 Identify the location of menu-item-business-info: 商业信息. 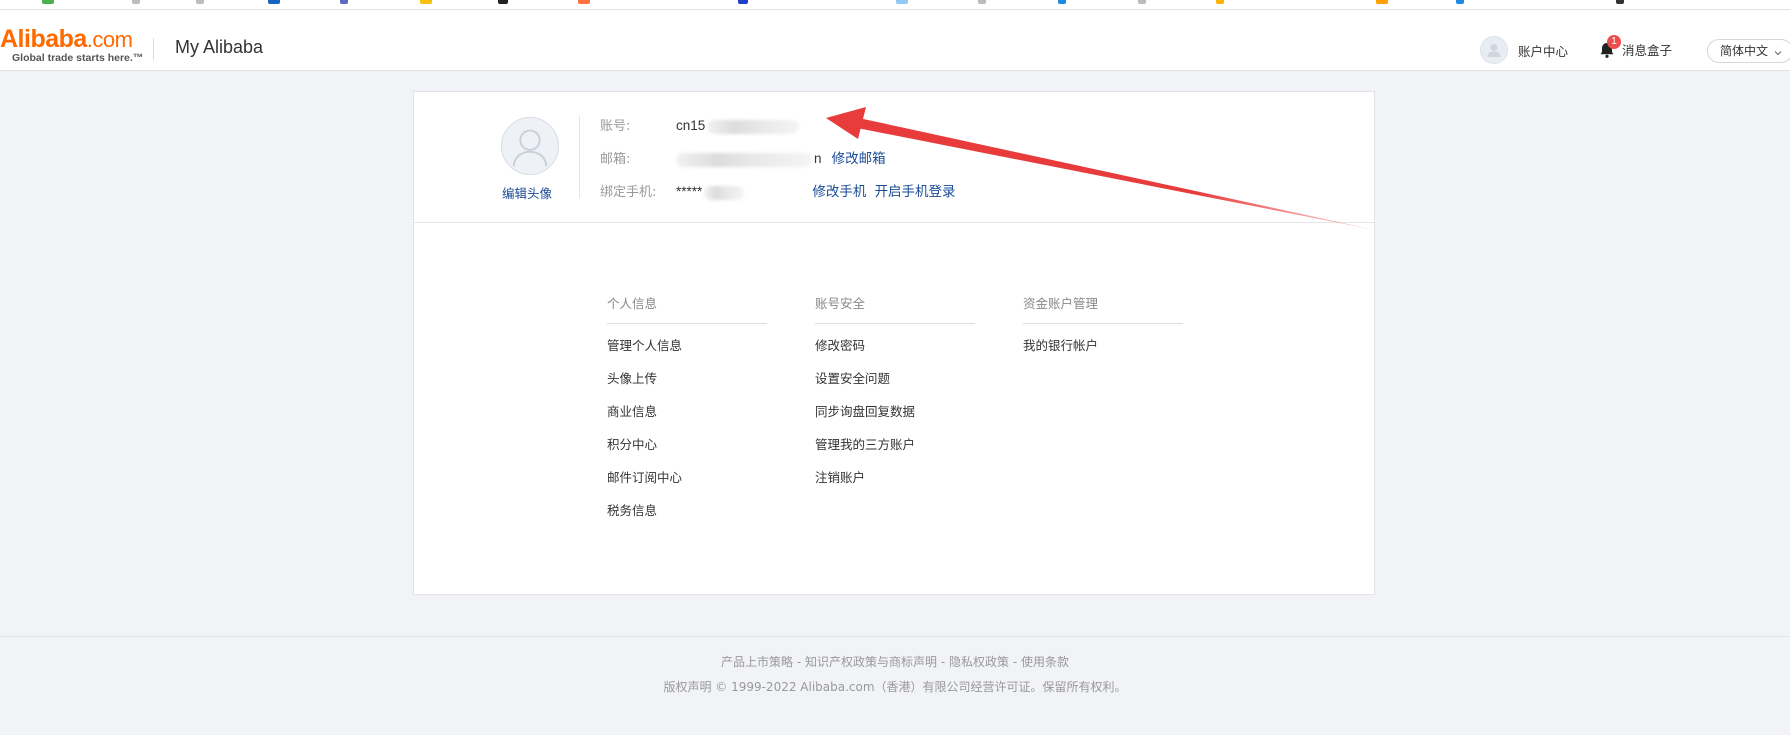
(687, 411).